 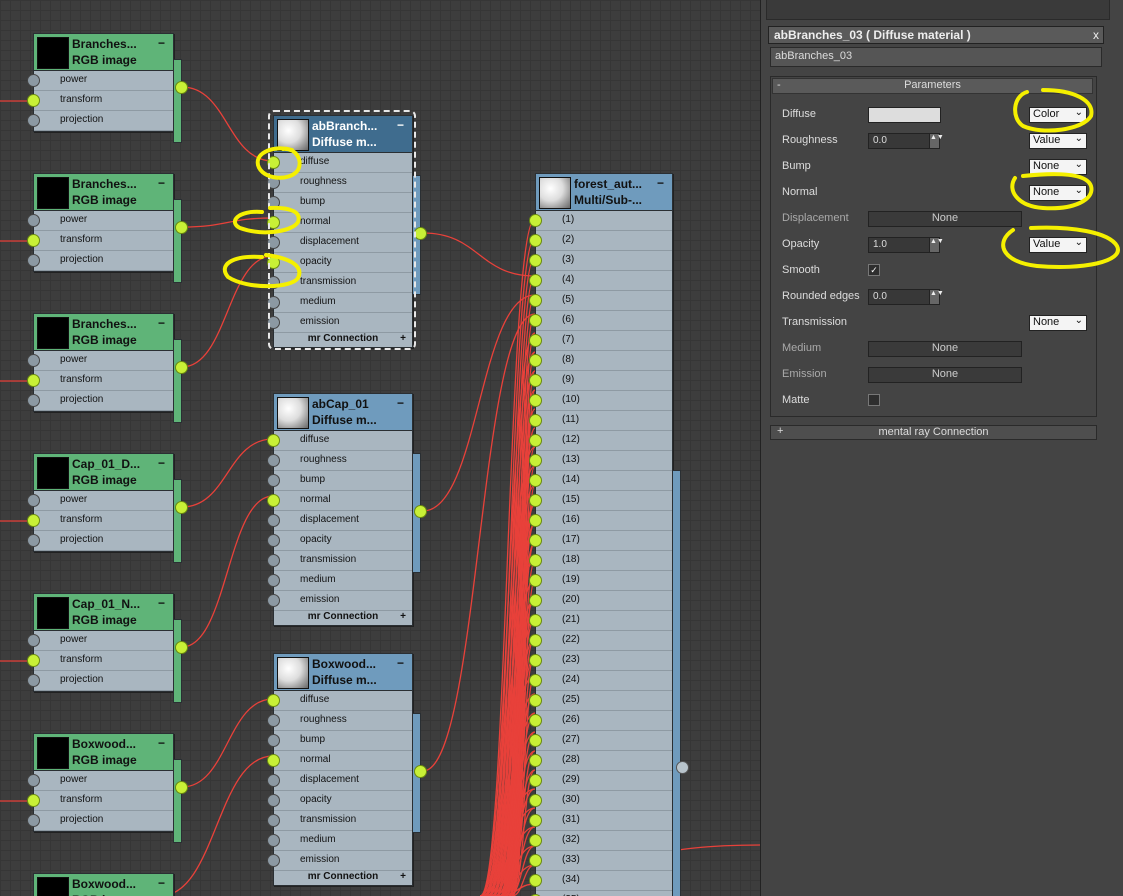 What do you see at coordinates (600, 701) in the screenshot?
I see `sub-material-slot: (25)` at bounding box center [600, 701].